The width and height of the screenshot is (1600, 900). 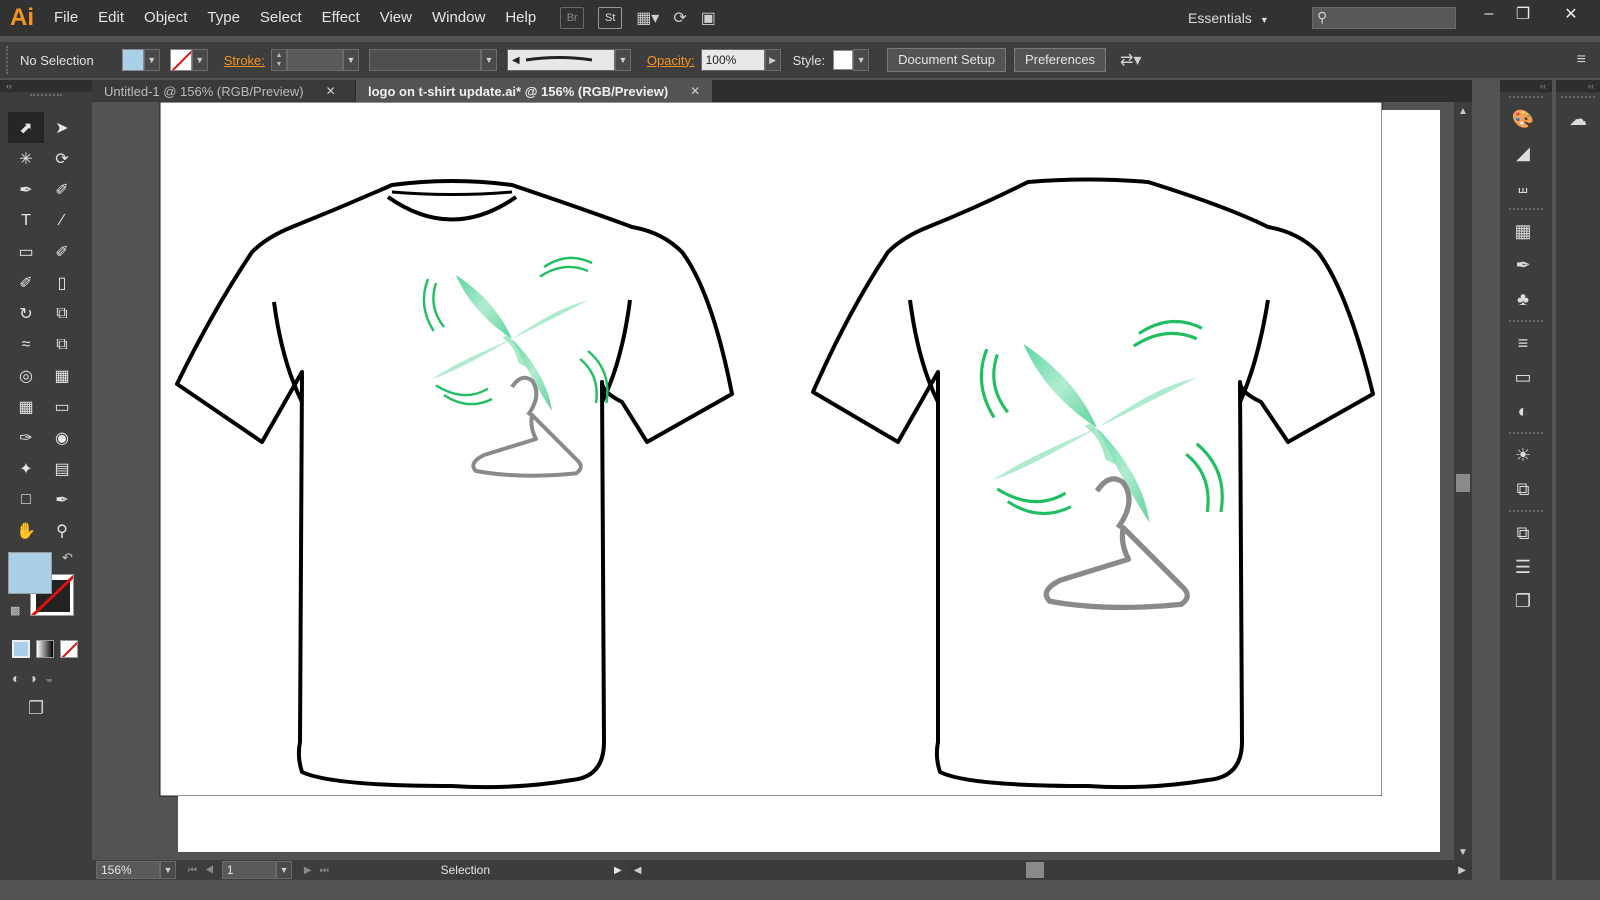 I want to click on scale-tool: ⧉, so click(x=62, y=313).